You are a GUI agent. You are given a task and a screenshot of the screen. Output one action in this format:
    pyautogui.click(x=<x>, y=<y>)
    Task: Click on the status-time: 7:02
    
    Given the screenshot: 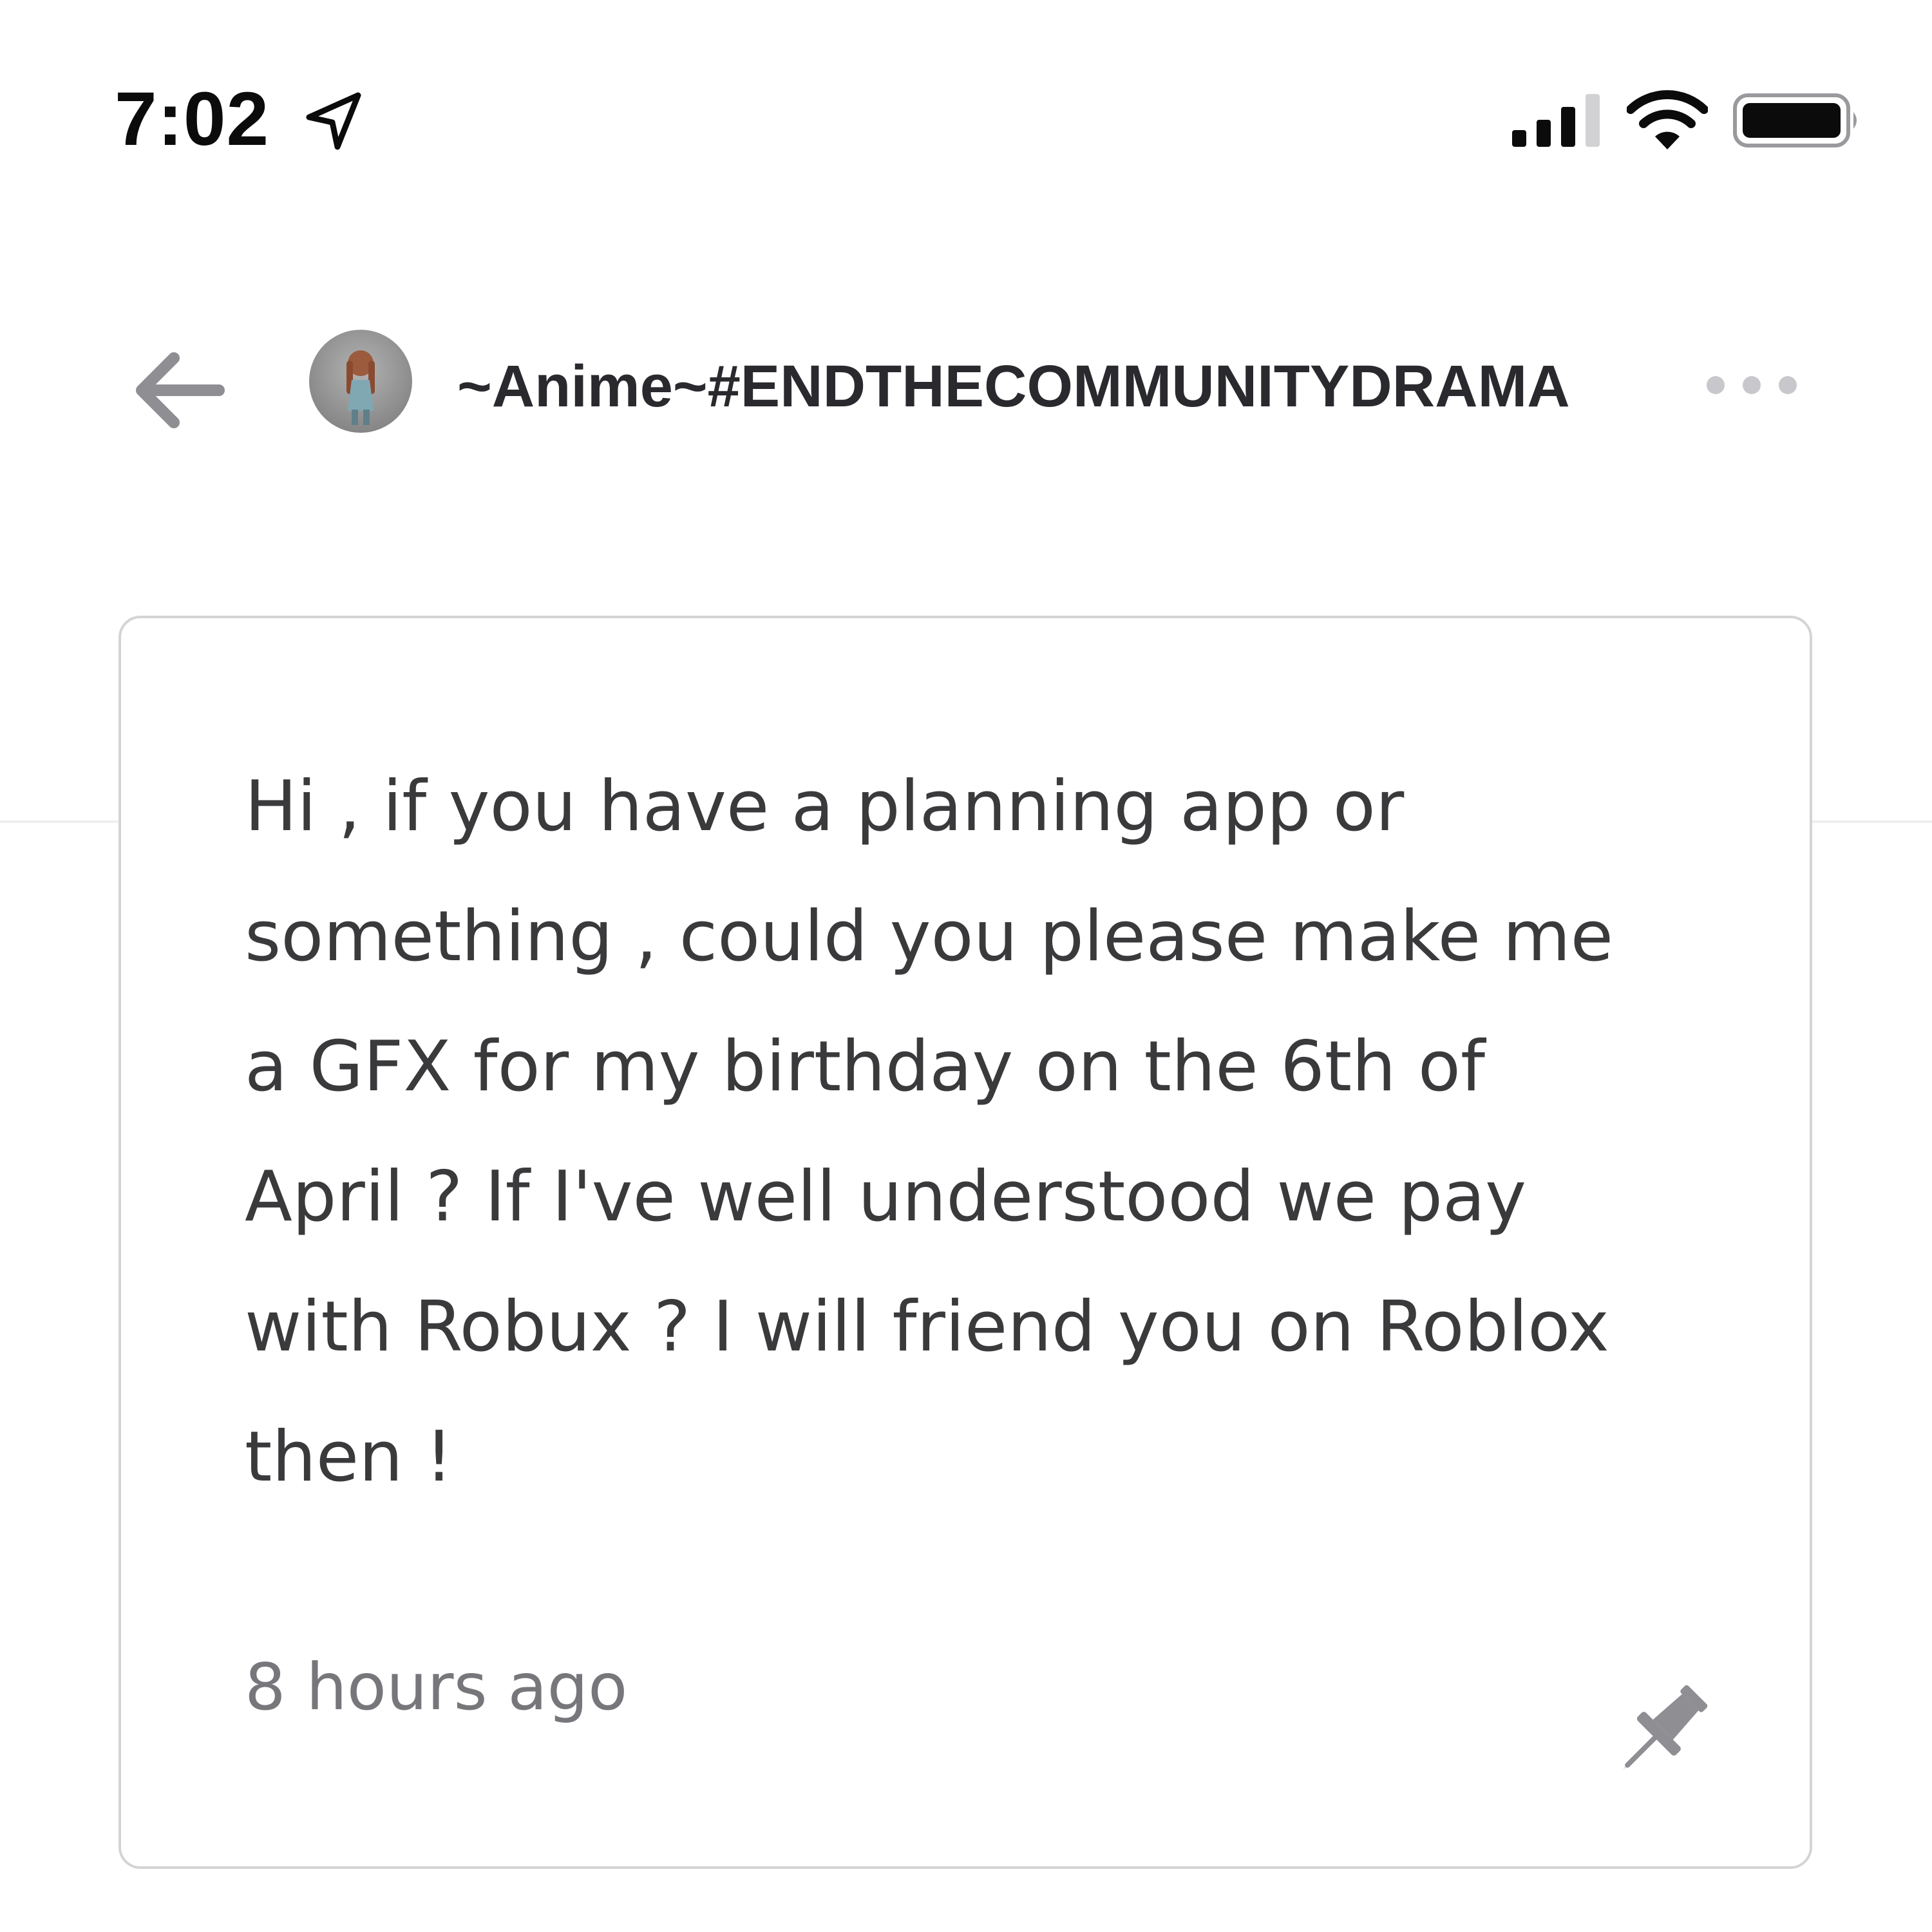 What is the action you would take?
    pyautogui.click(x=192, y=120)
    